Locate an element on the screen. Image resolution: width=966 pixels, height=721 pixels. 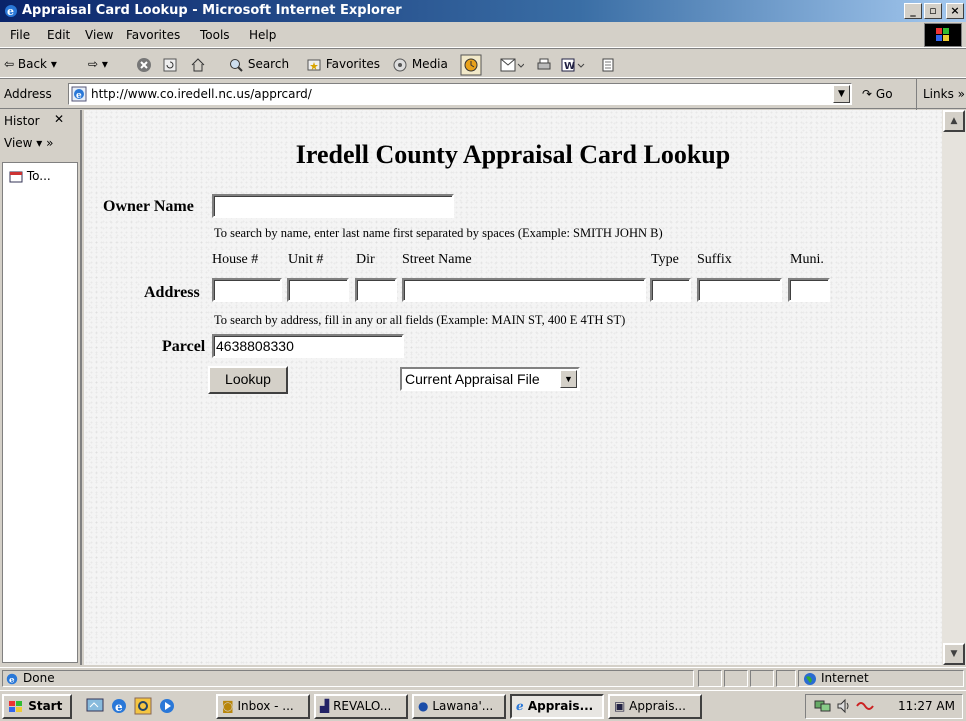
edit-icon: W is located at coordinates (574, 64).